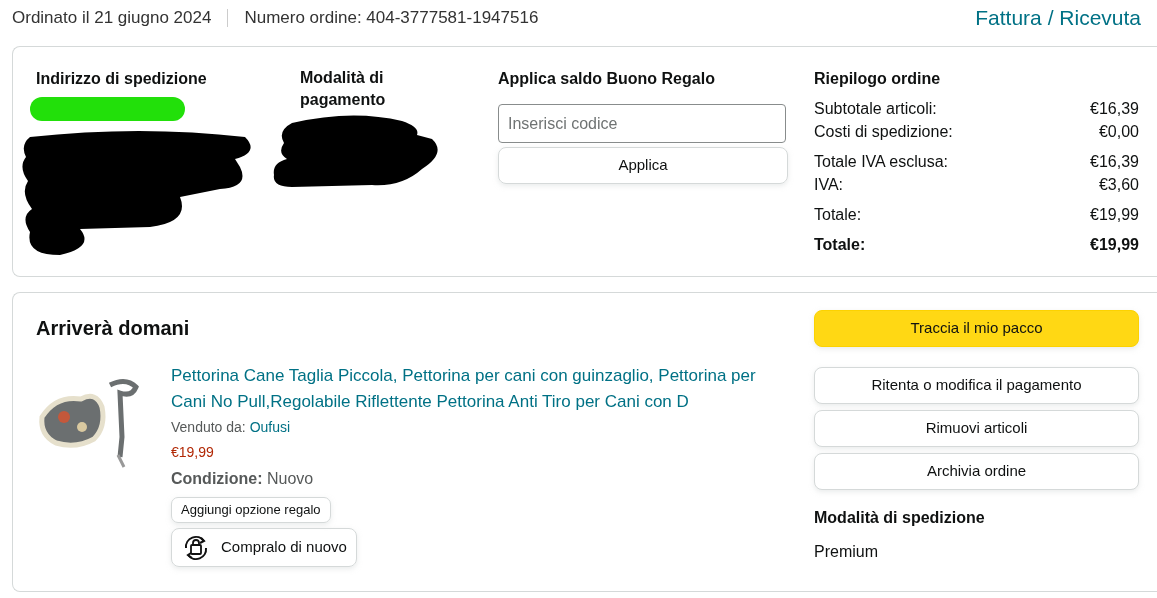  What do you see at coordinates (192, 452) in the screenshot?
I see `product-price: €19,99` at bounding box center [192, 452].